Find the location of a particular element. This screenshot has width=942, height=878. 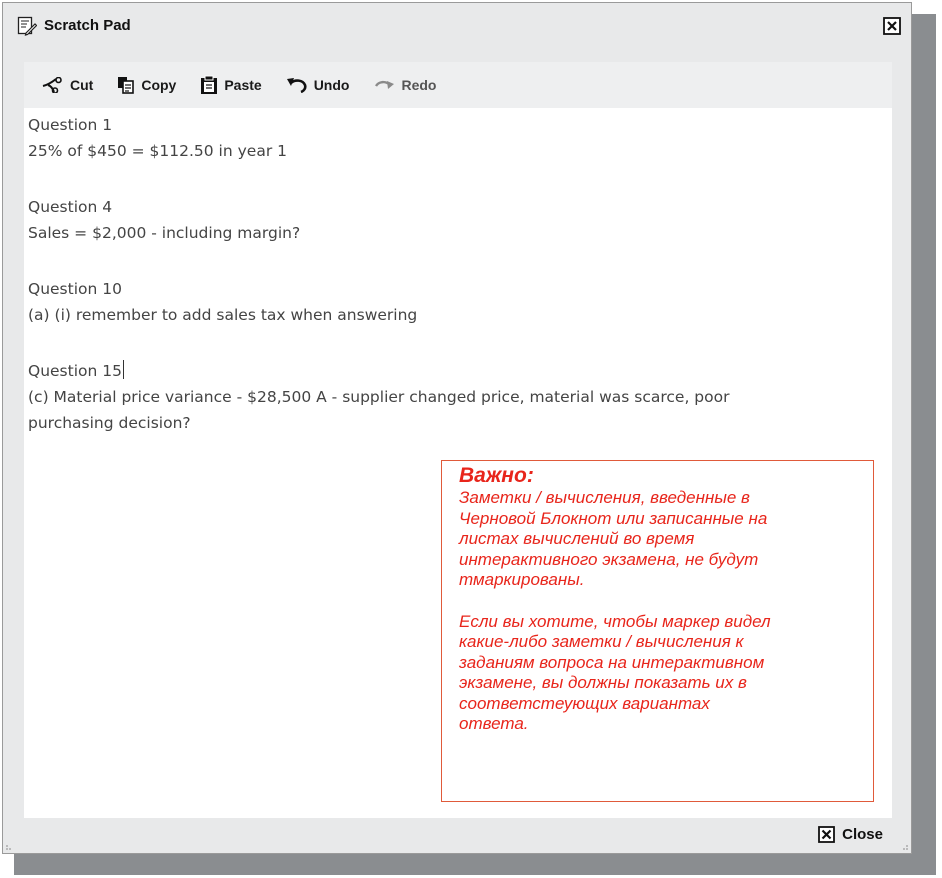

scissors-icon is located at coordinates (52, 85).